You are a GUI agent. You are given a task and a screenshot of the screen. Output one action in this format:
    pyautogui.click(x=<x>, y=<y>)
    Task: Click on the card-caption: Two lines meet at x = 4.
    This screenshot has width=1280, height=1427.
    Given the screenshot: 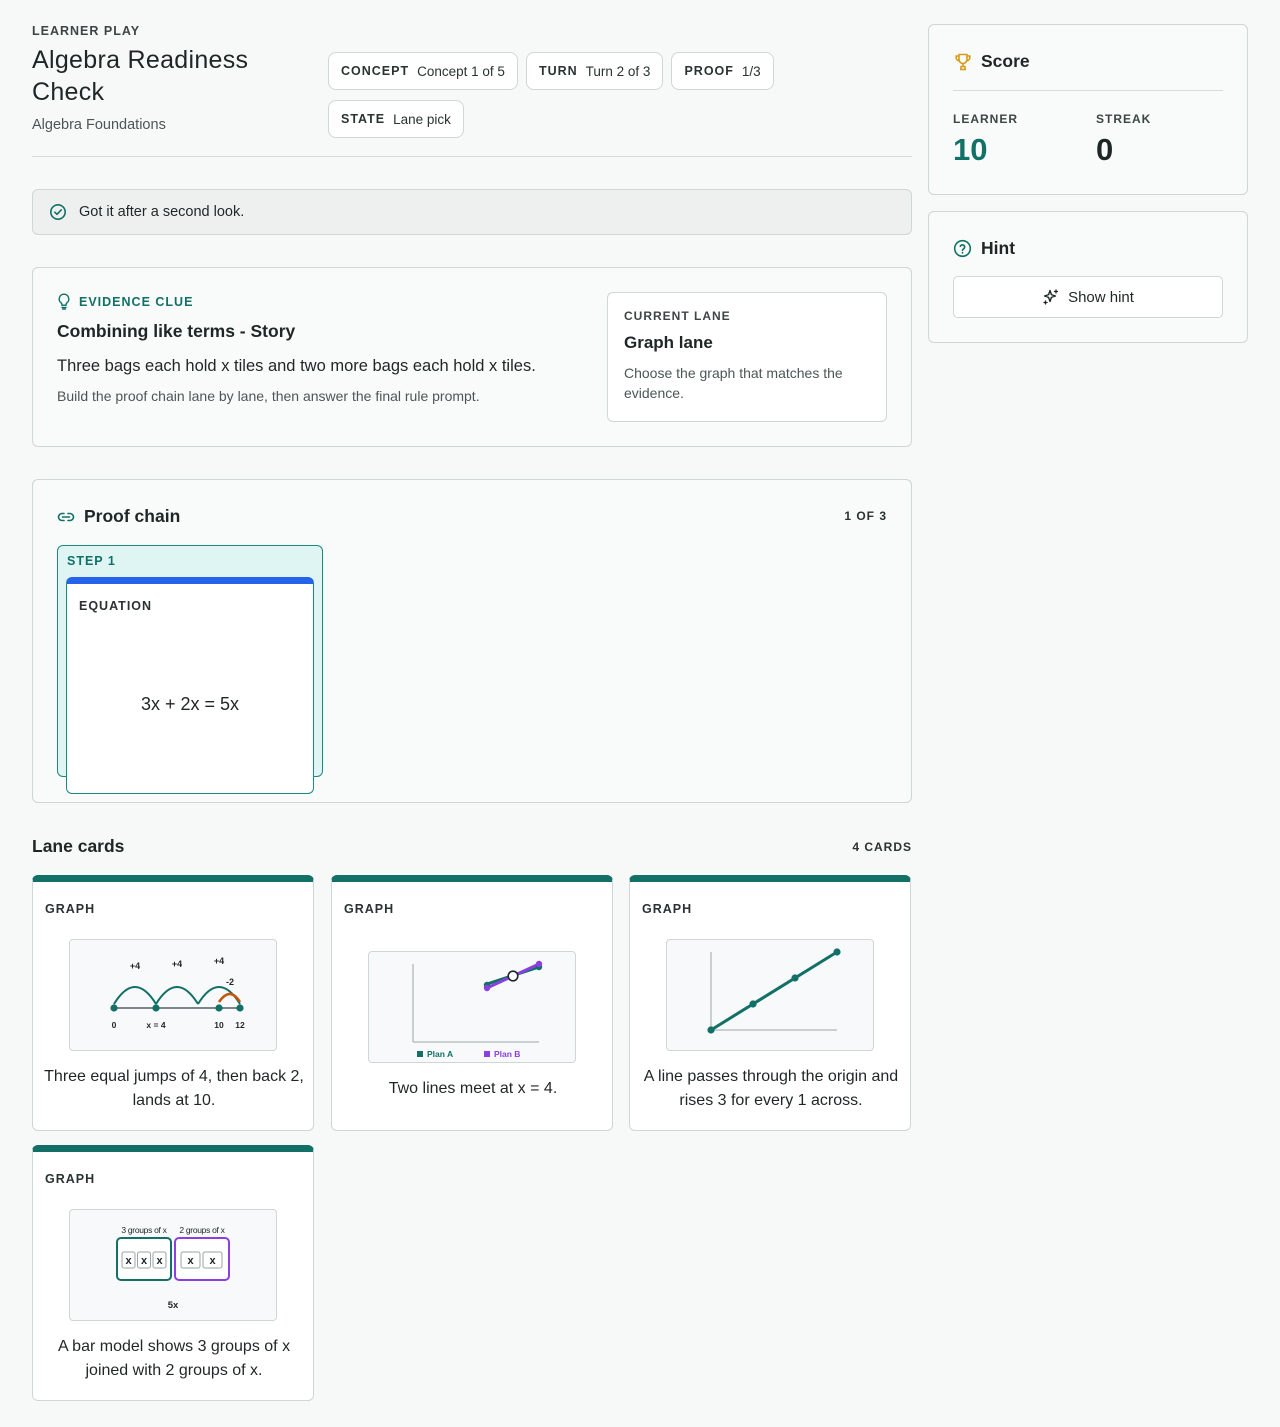 What is the action you would take?
    pyautogui.click(x=473, y=1088)
    